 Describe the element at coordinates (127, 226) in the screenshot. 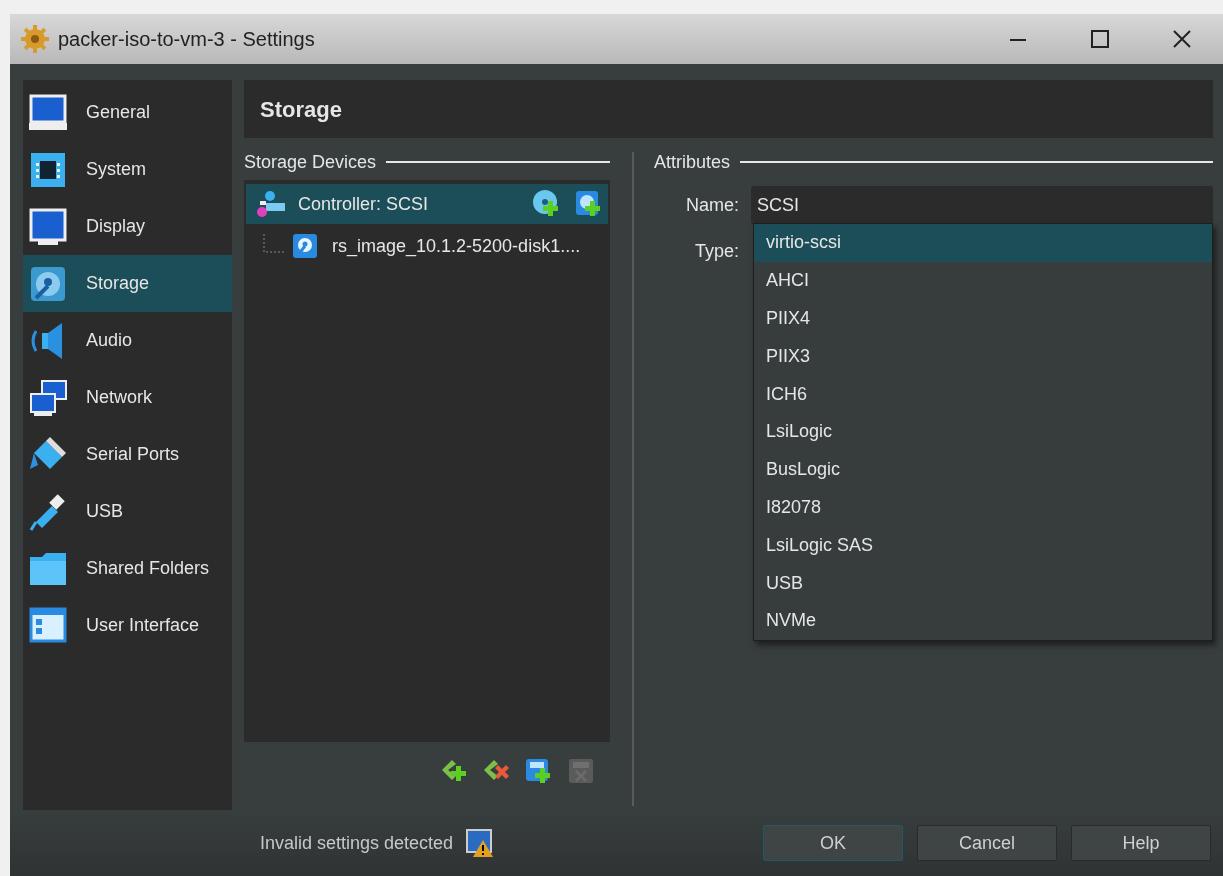

I see `sidebar-item: Display` at that location.